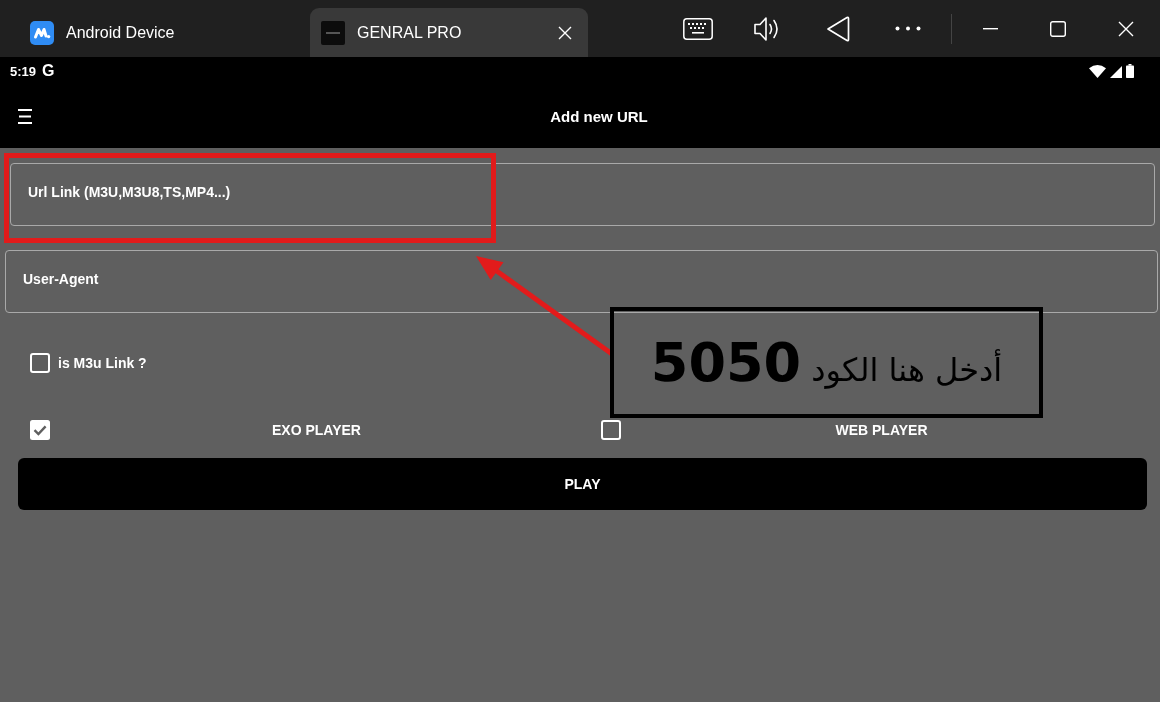 The image size is (1160, 702). What do you see at coordinates (599, 116) in the screenshot?
I see `screen-title: Add new URL` at bounding box center [599, 116].